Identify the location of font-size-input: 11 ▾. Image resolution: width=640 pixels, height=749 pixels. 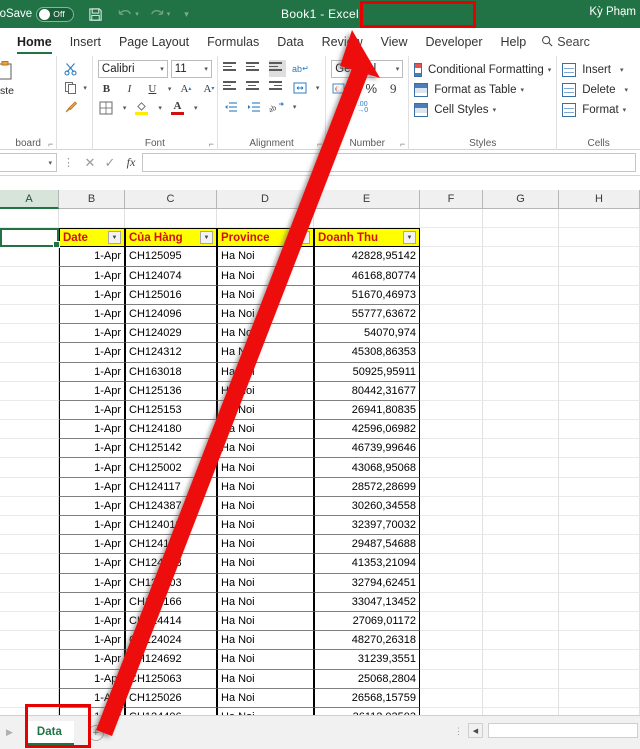
(191, 69).